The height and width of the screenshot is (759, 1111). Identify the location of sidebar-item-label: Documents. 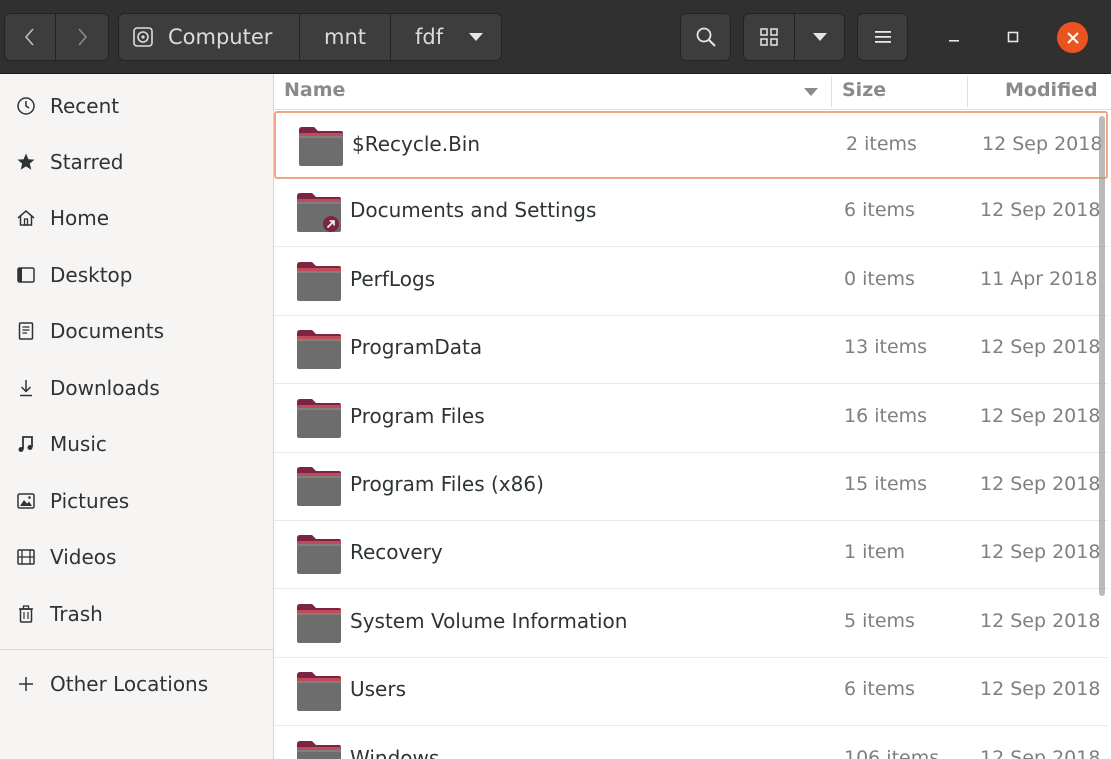
(107, 331).